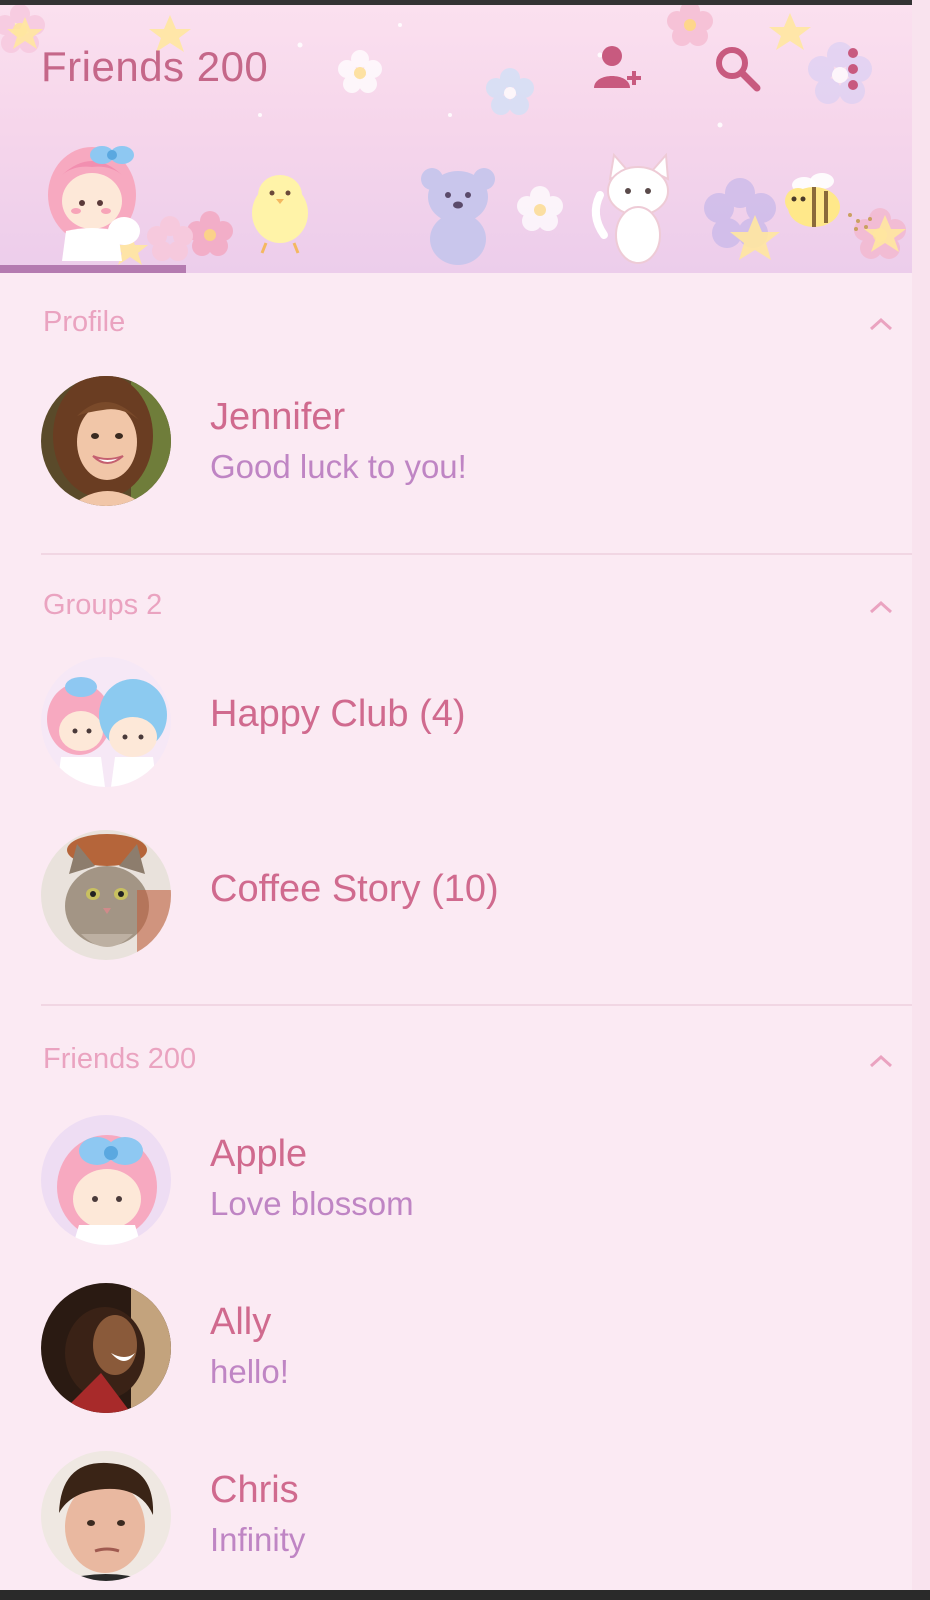 Image resolution: width=930 pixels, height=1600 pixels. What do you see at coordinates (456, 1348) in the screenshot?
I see `friend-row-ally: Ally hello!` at bounding box center [456, 1348].